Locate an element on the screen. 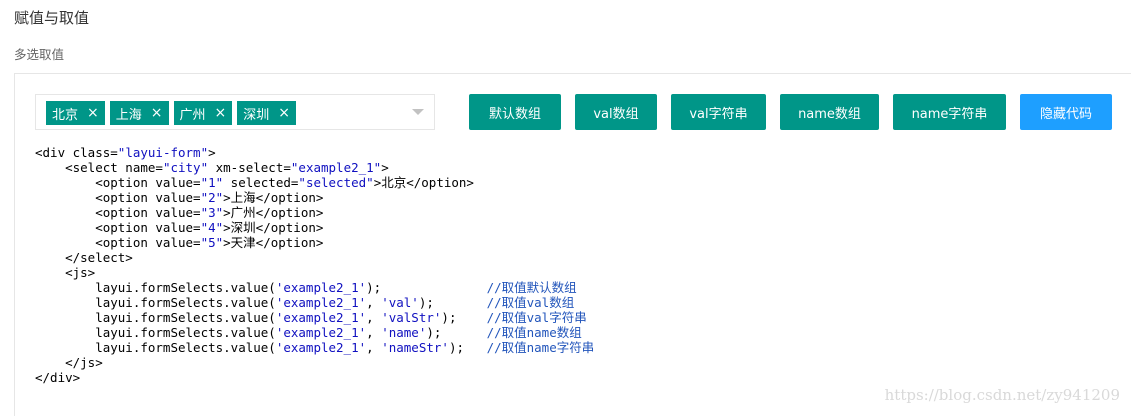  tag-beijing: 北京 × is located at coordinates (75, 113).